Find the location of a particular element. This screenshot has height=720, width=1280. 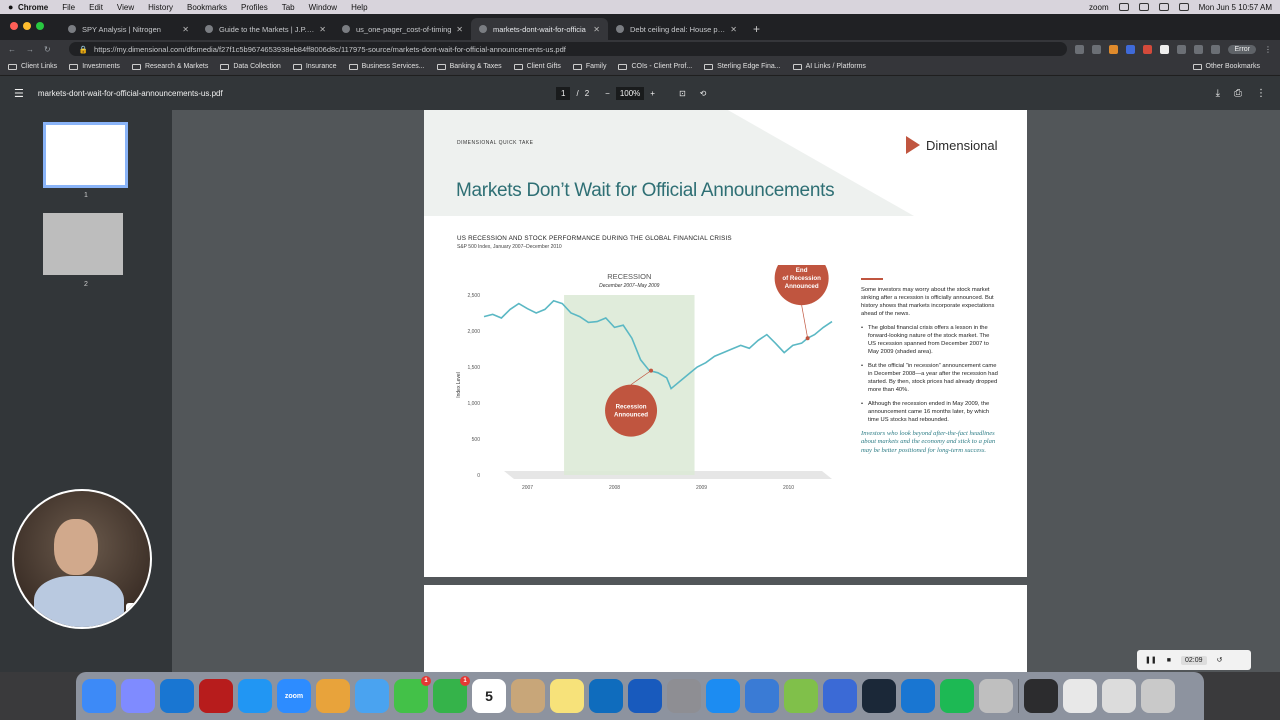

dock-finder-icon is located at coordinates (99, 696).